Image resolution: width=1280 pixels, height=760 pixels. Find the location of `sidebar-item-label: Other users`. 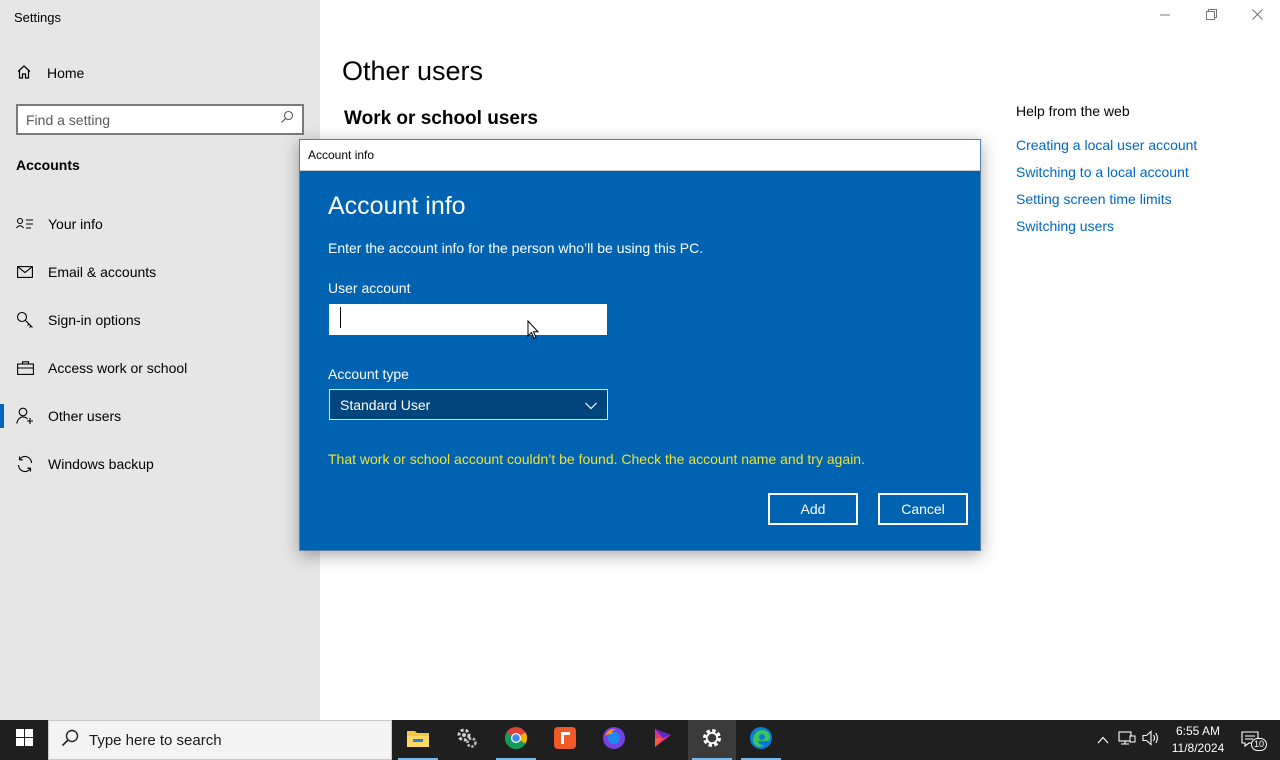

sidebar-item-label: Other users is located at coordinates (85, 416).